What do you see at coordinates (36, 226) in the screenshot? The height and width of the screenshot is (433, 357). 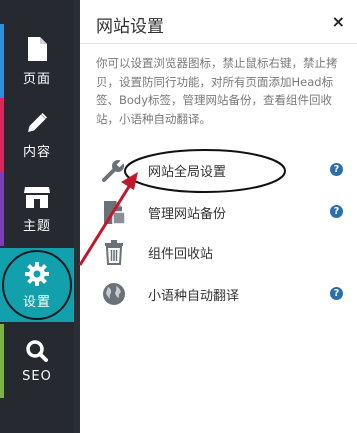 I see `sidebar-item-label: 主题` at bounding box center [36, 226].